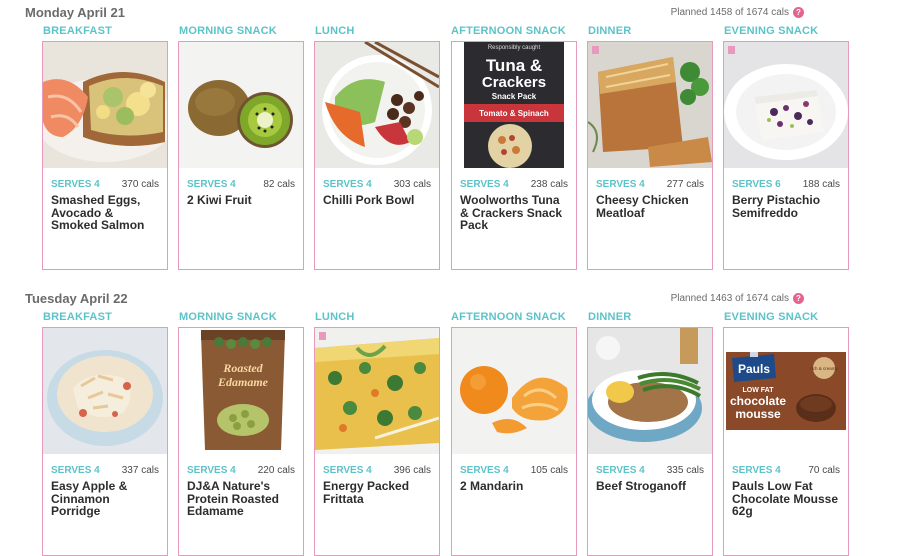 Image resolution: width=900 pixels, height=556 pixels. What do you see at coordinates (729, 298) in the screenshot?
I see `planned-calories-text: Planned 1463 of 1674 cals` at bounding box center [729, 298].